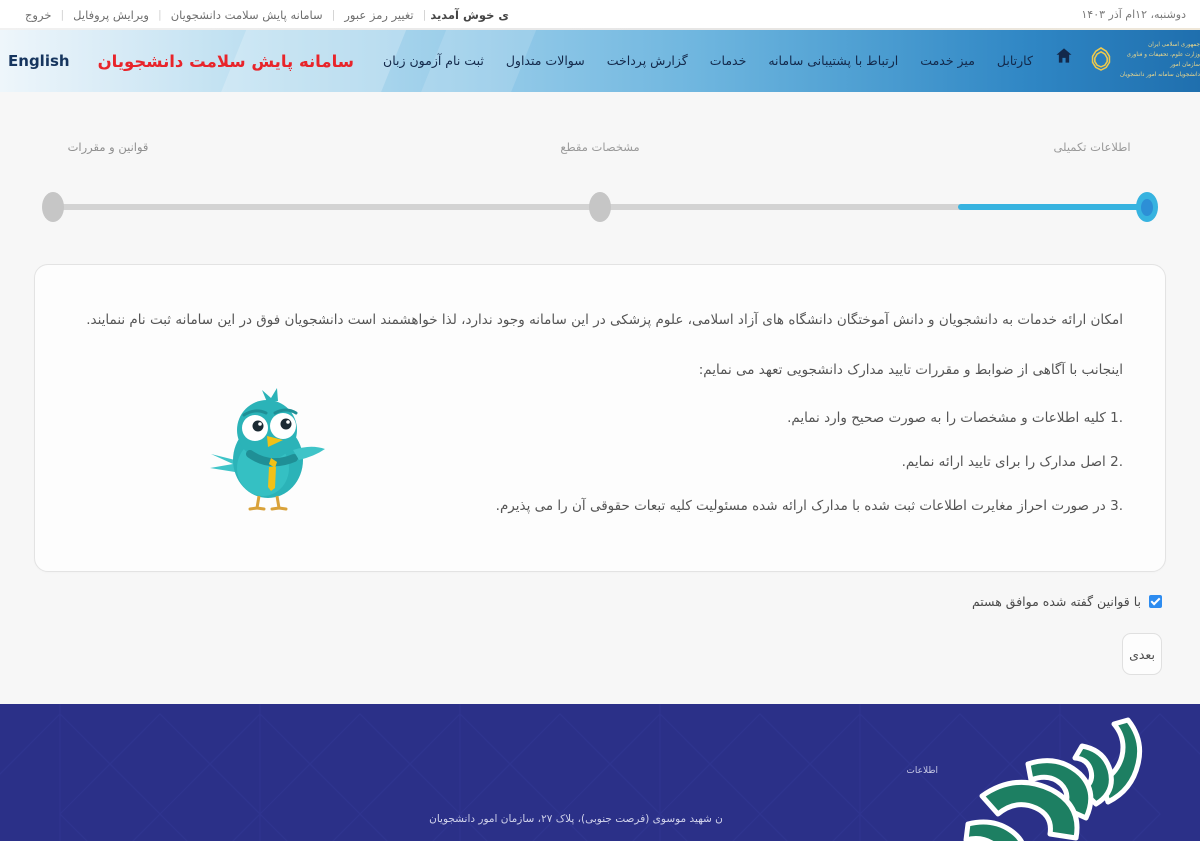  What do you see at coordinates (600, 601) in the screenshot?
I see `agreement-row: با قوانین گفته شده موافق هستم` at bounding box center [600, 601].